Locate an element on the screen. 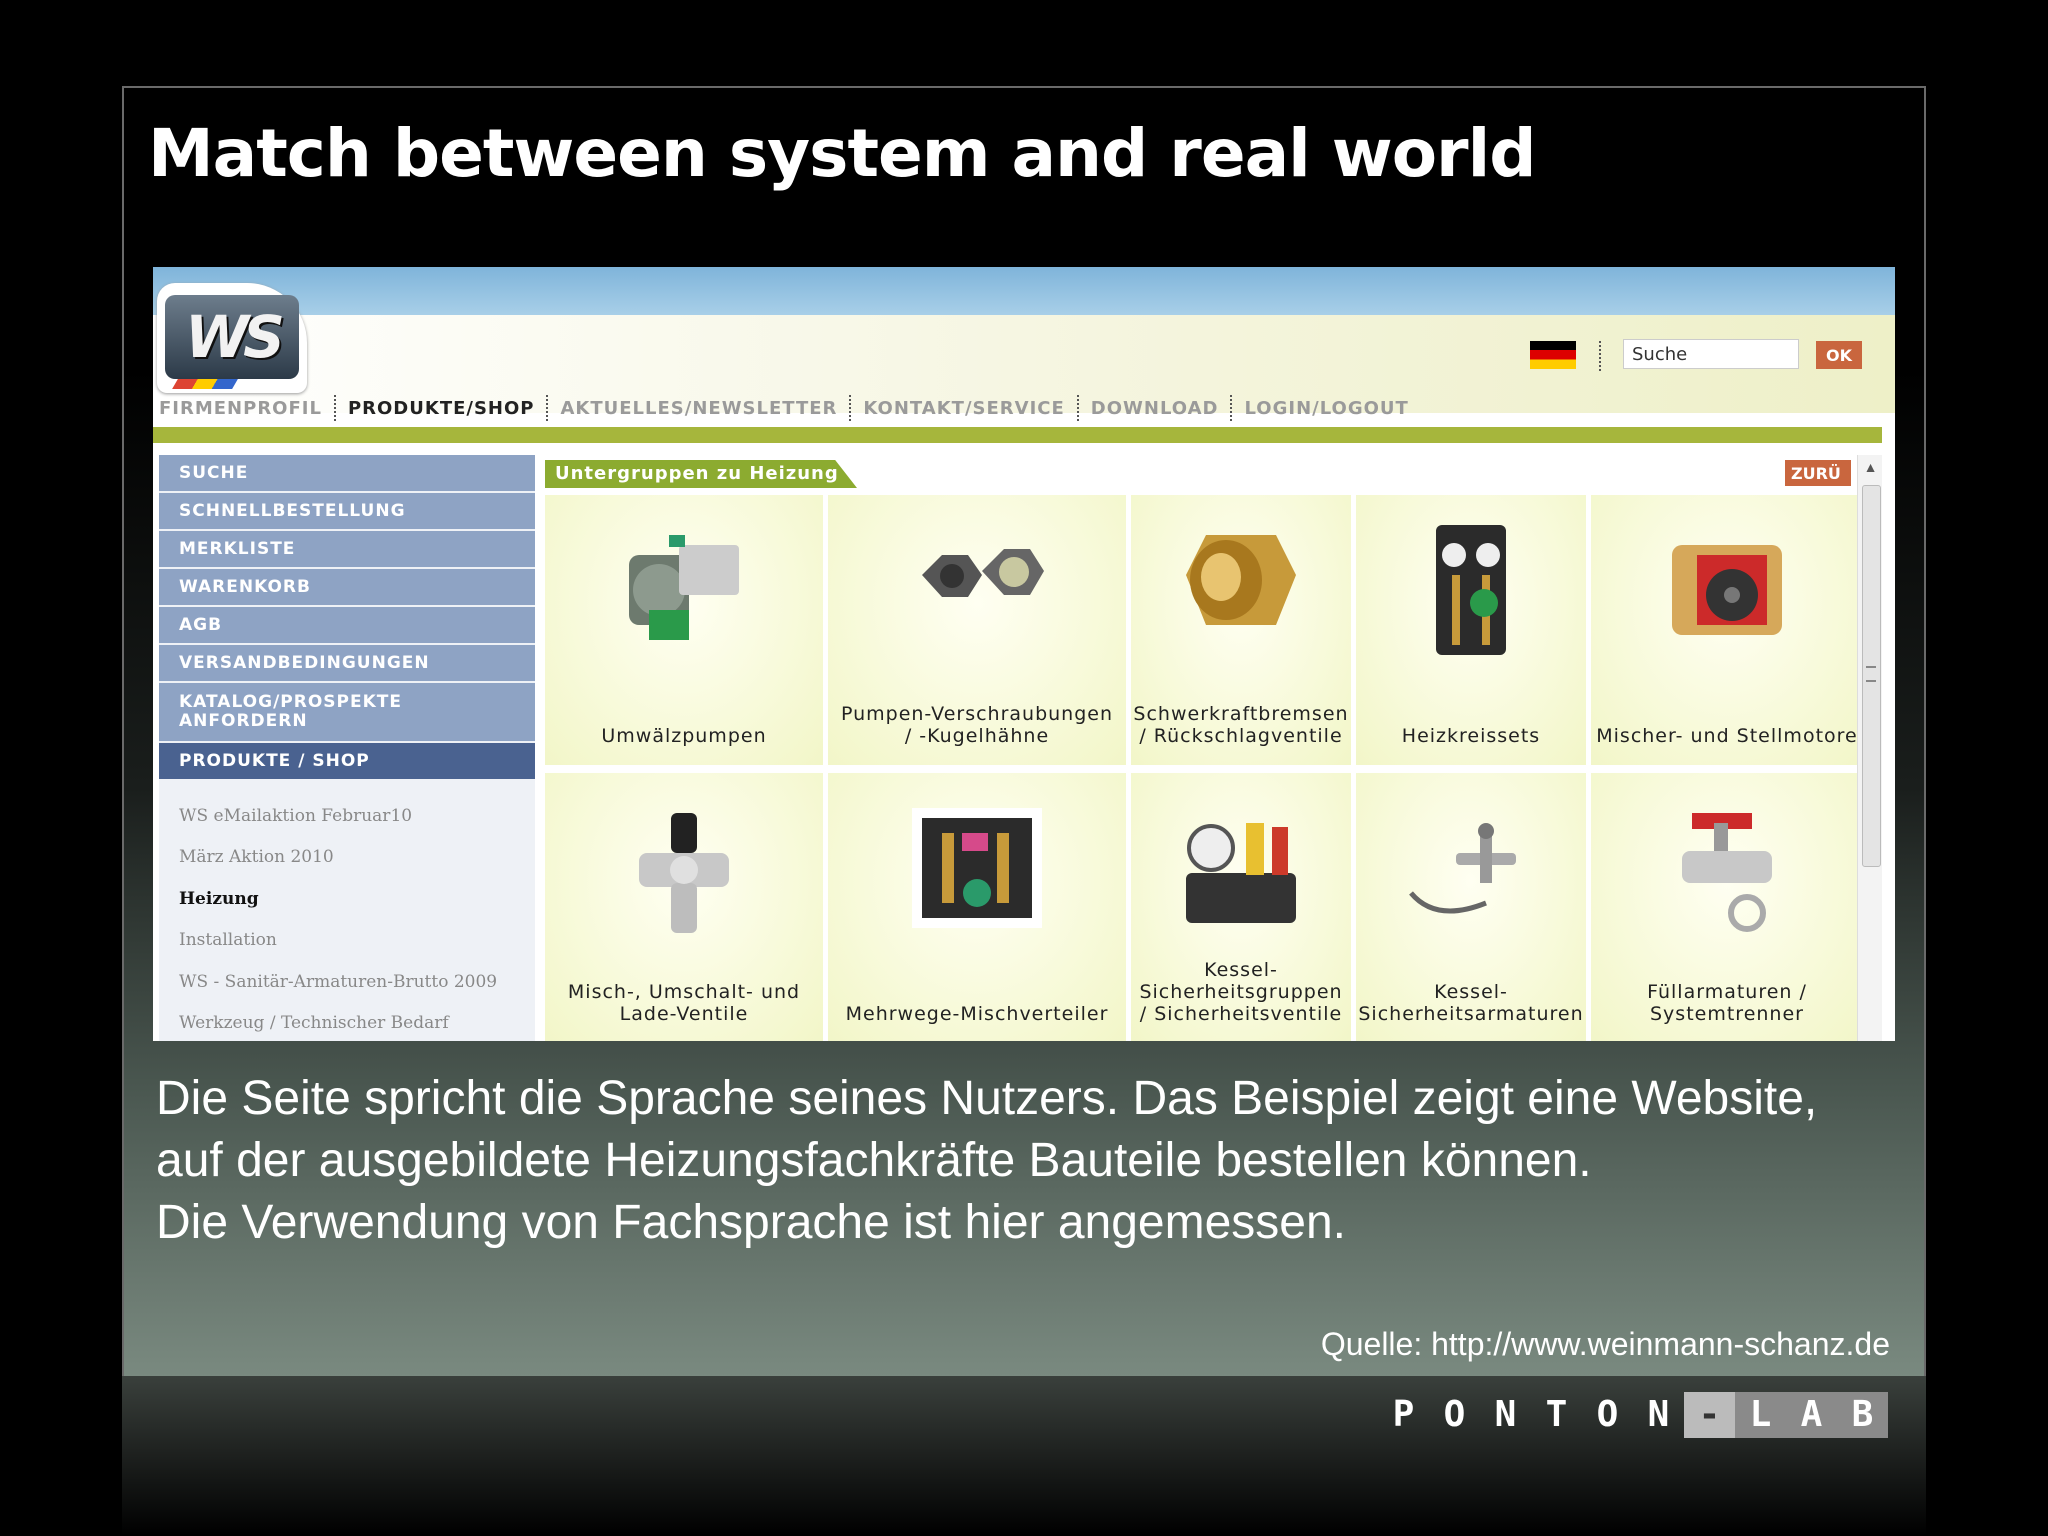  sidebar-item-suche: SUCHE is located at coordinates (347, 473).